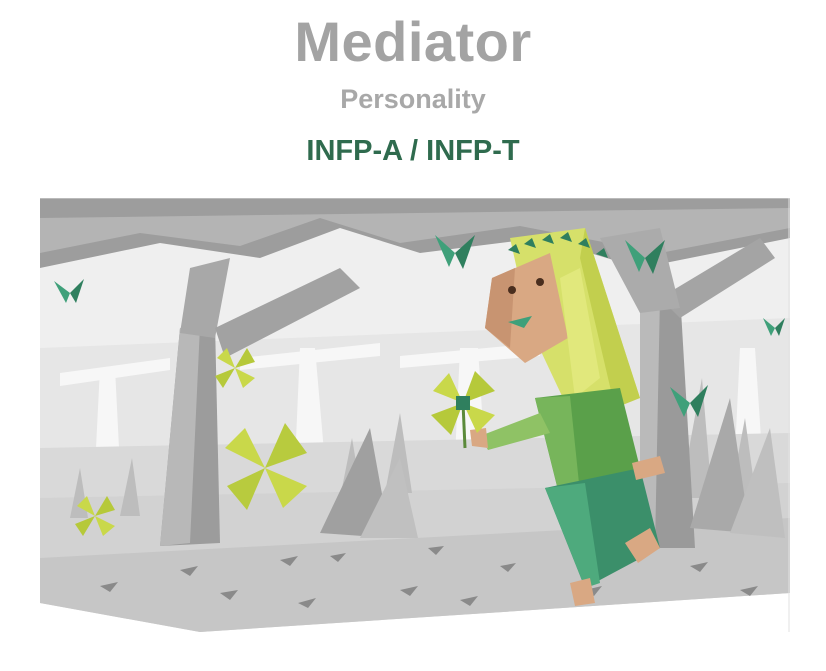 Image resolution: width=826 pixels, height=671 pixels. I want to click on page-title: Mediator, so click(413, 41).